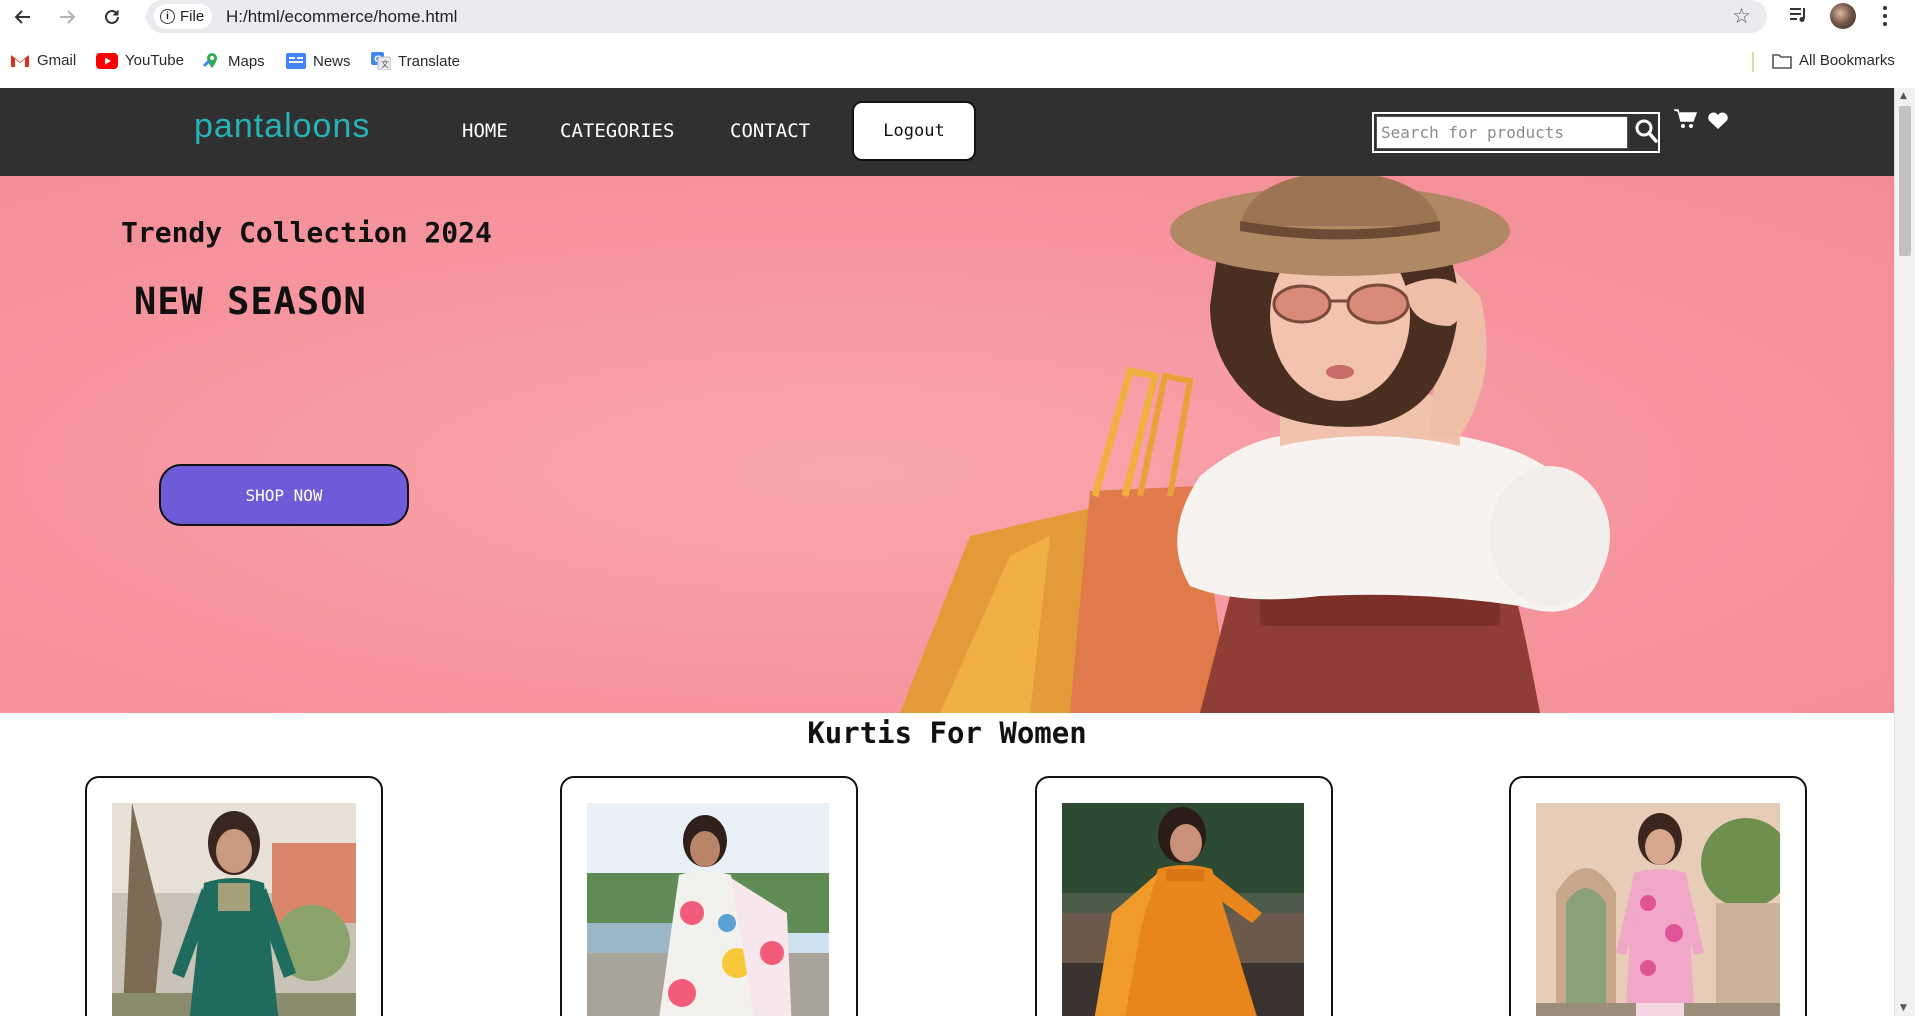 This screenshot has width=1915, height=1016. I want to click on section-title: Kurtis For Women, so click(947, 733).